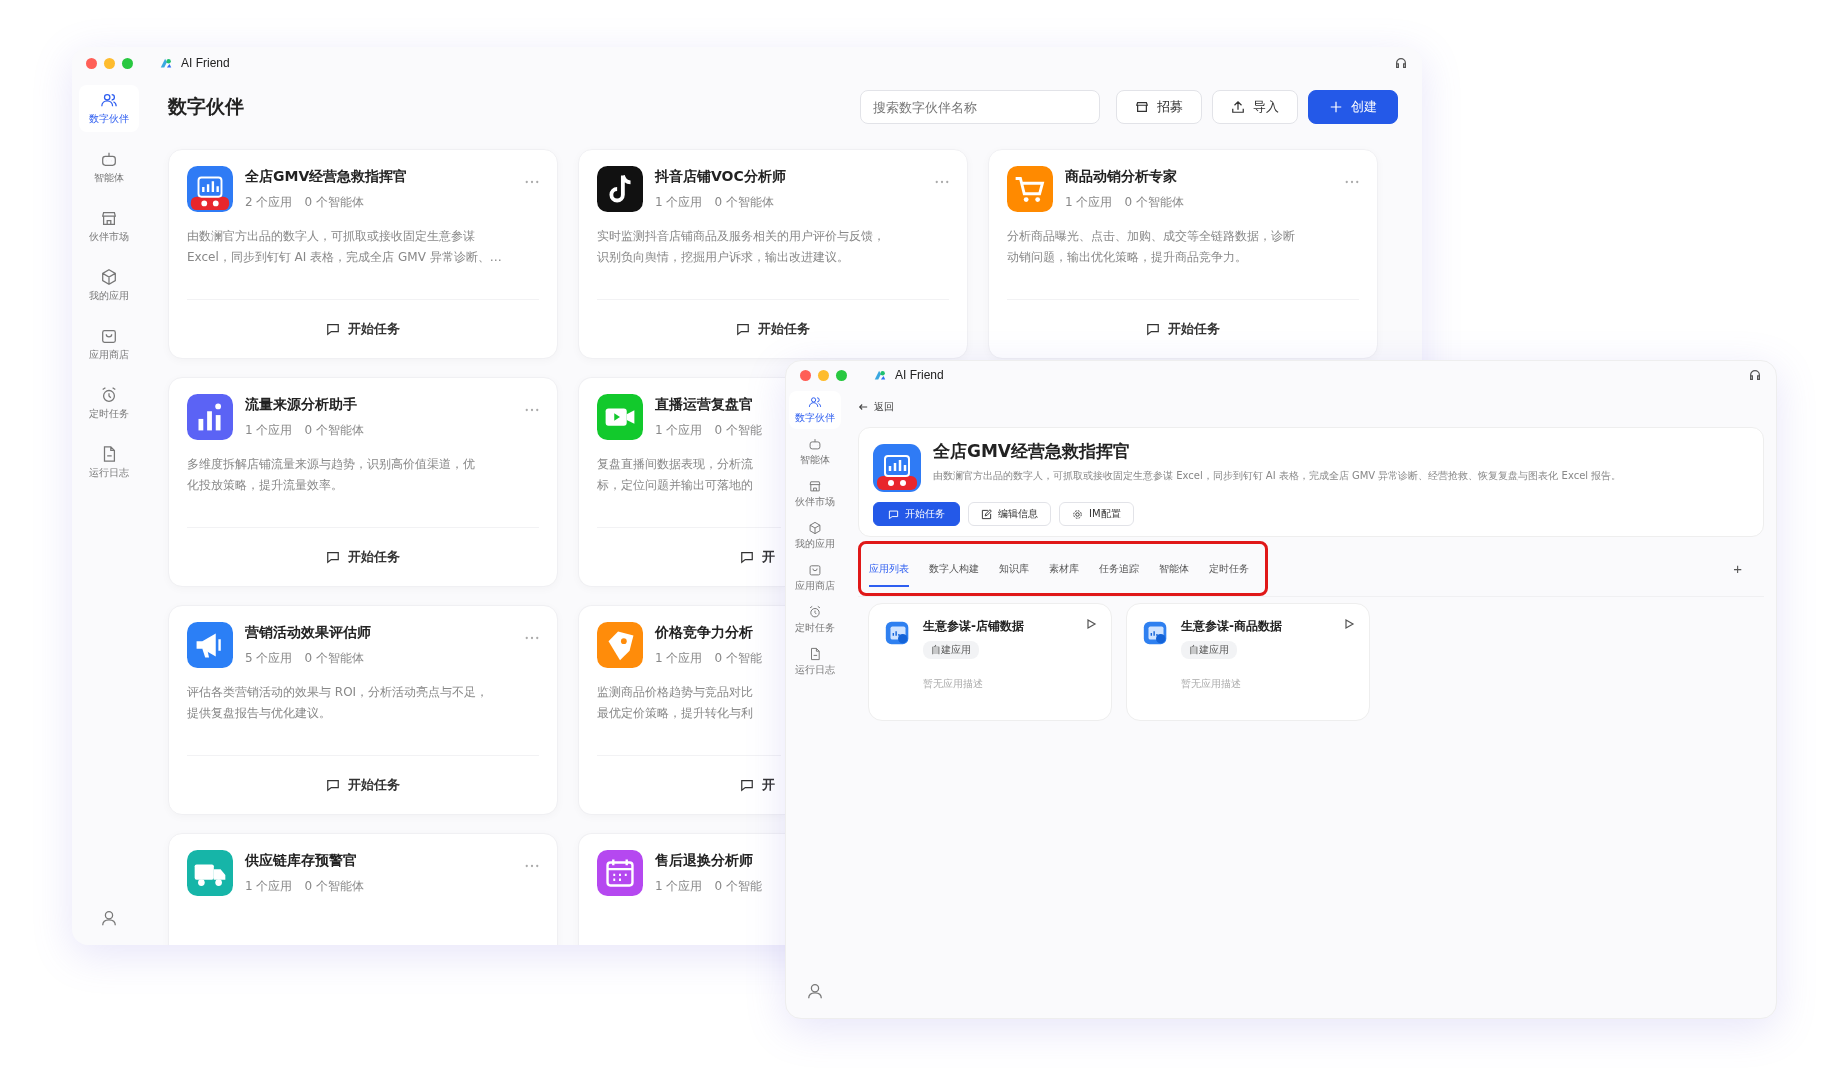 This screenshot has height=1072, width=1828. I want to click on partner-card: 全店GMV经营急救指挥官 2 个应用 0 个智能体 由数澜官方出品的数字人，可抓取或接收固定生意参谋 Excel，同步到钉钉 AI 表格，完成全店 GMV 异常诊断、… 开始任务, so click(363, 254).